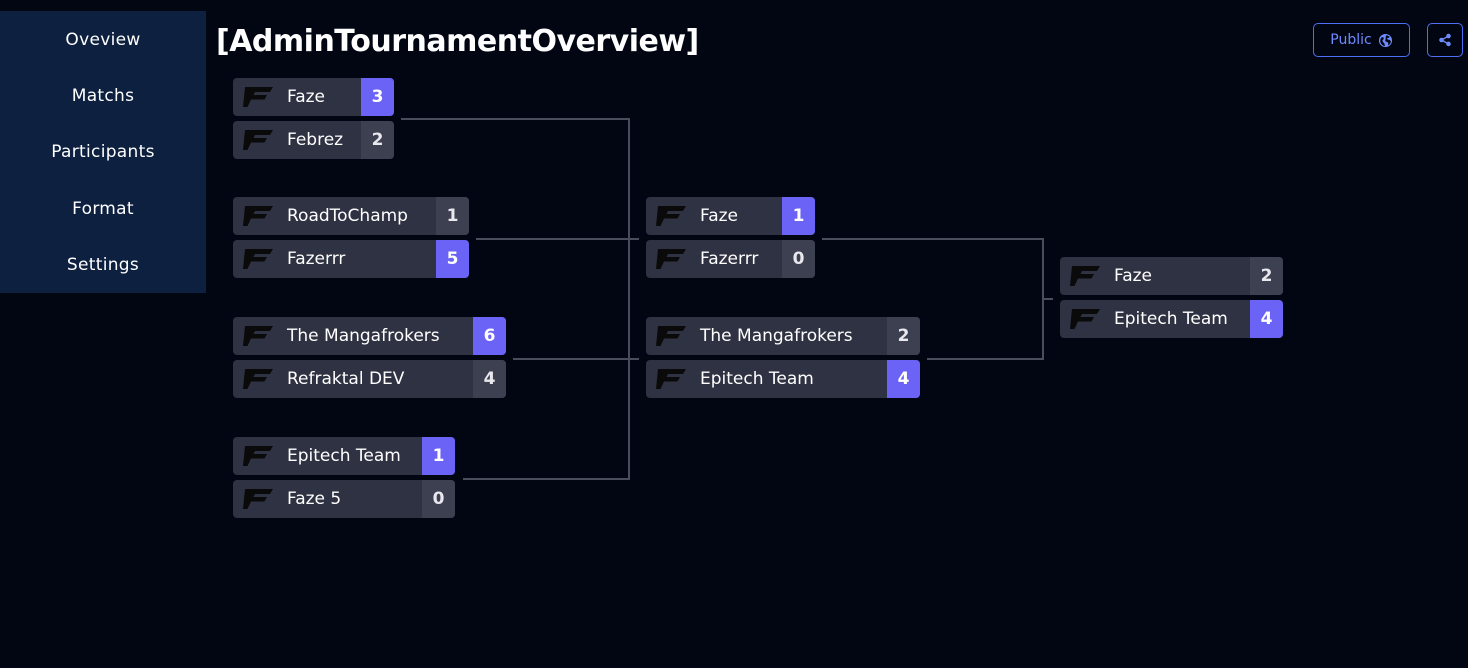 The height and width of the screenshot is (668, 1468). I want to click on team-row: Faze 5 0, so click(344, 499).